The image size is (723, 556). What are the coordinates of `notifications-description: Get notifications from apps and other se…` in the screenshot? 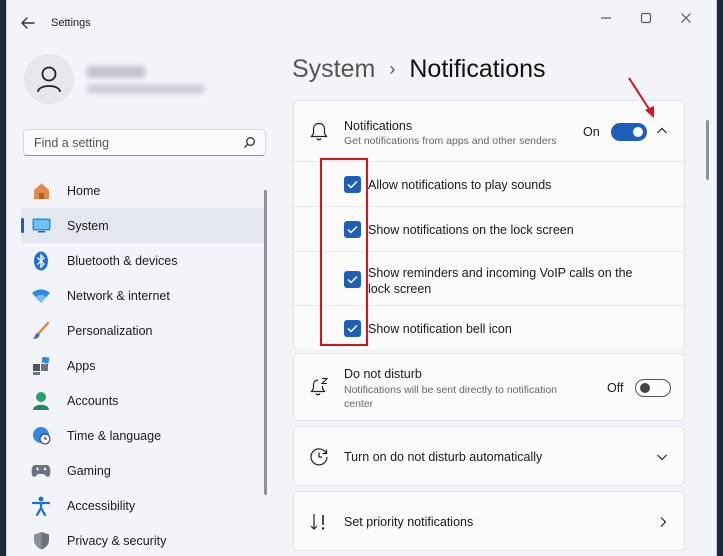 It's located at (450, 141).